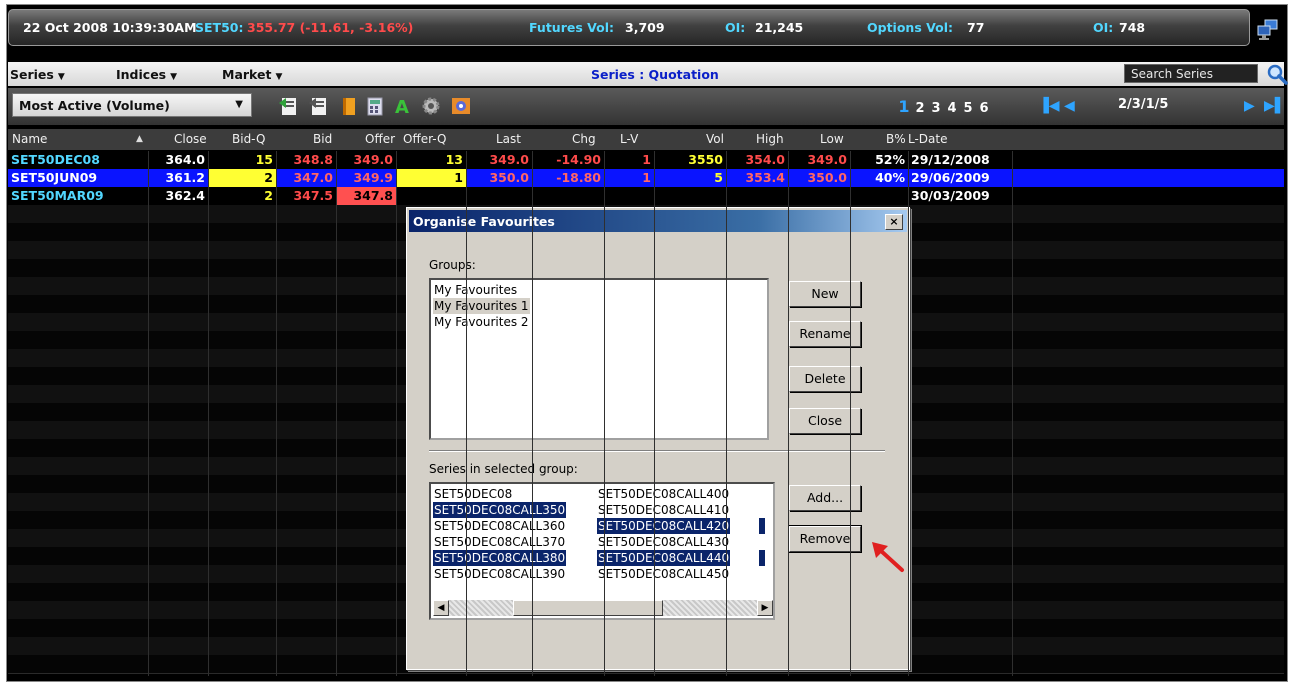 Image resolution: width=1292 pixels, height=682 pixels. Describe the element at coordinates (1191, 73) in the screenshot. I see `search-input: Search Series` at that location.